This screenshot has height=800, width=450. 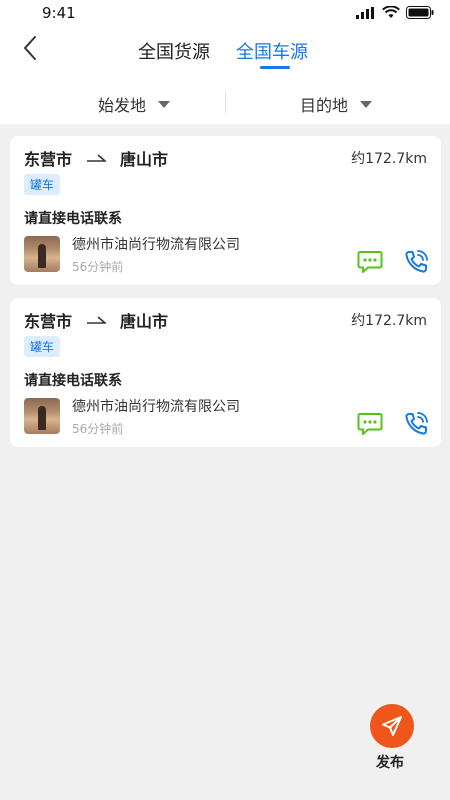 I want to click on origin-filter-label: 始发地, so click(x=122, y=105).